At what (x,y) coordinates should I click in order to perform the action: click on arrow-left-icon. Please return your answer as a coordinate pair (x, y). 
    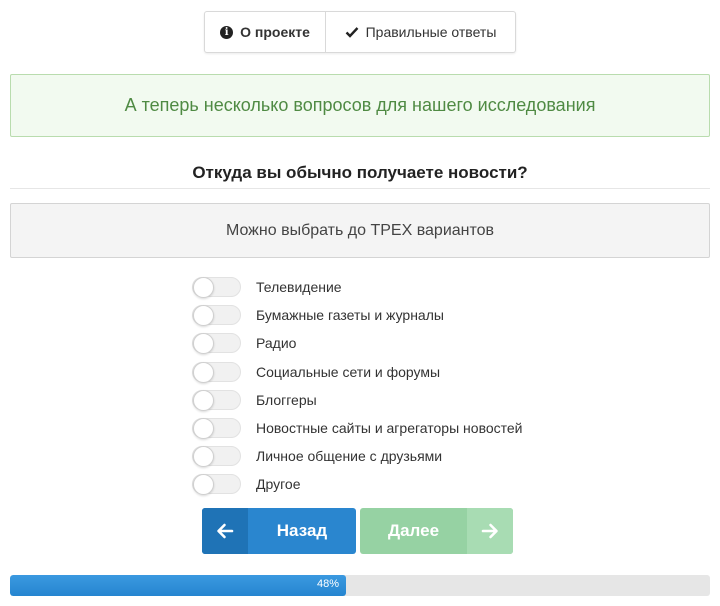
    Looking at the image, I should click on (225, 531).